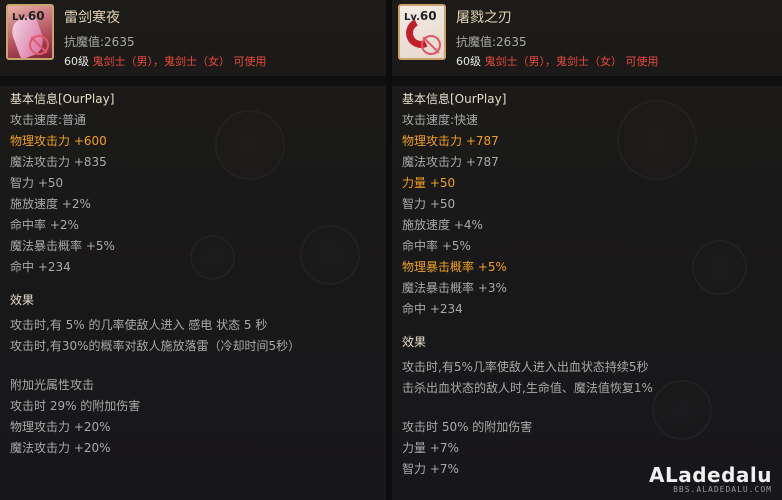 The height and width of the screenshot is (500, 782). I want to click on stat-line: 施放速度 +4%, so click(442, 225).